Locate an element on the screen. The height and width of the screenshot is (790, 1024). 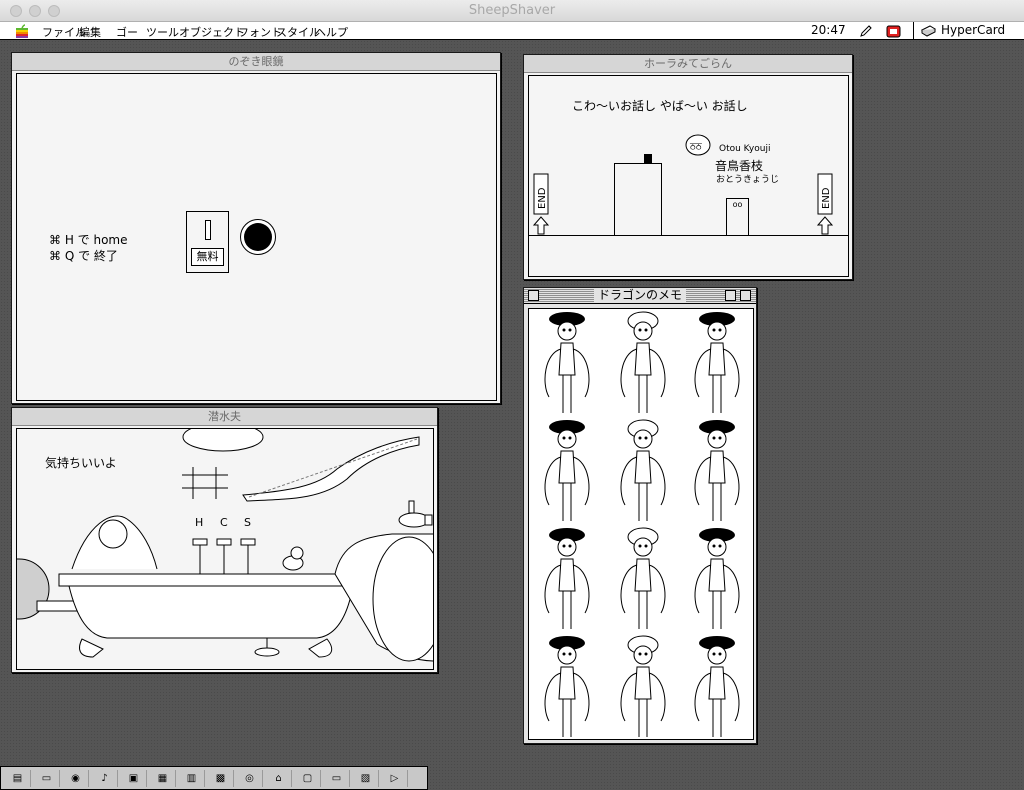
menu-go: ゴー is located at coordinates (127, 32).